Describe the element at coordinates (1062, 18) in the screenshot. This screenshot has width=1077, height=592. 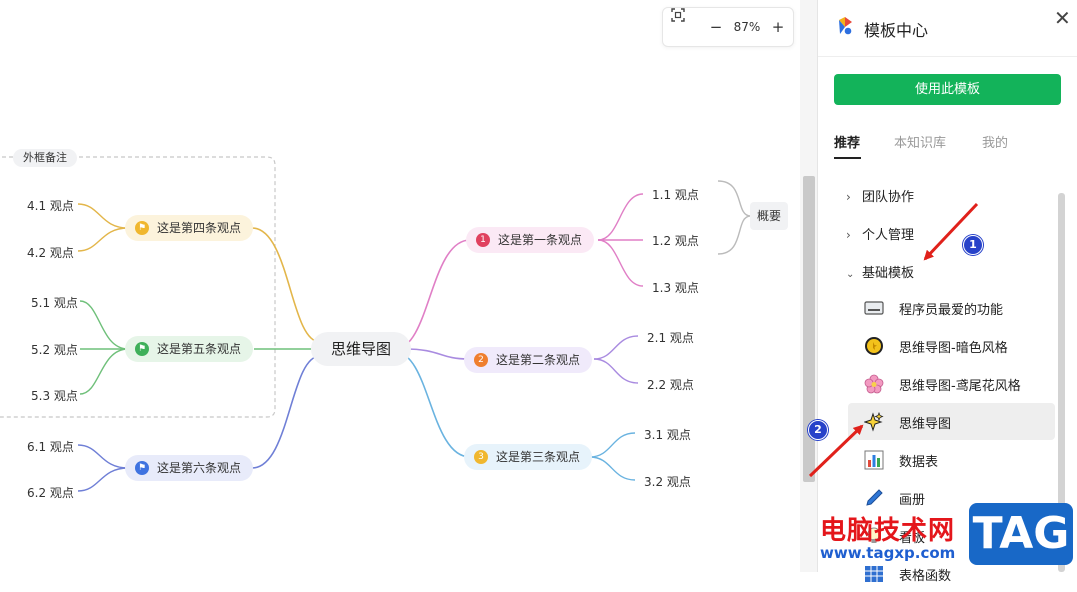
I see `close-icon: ✕` at that location.